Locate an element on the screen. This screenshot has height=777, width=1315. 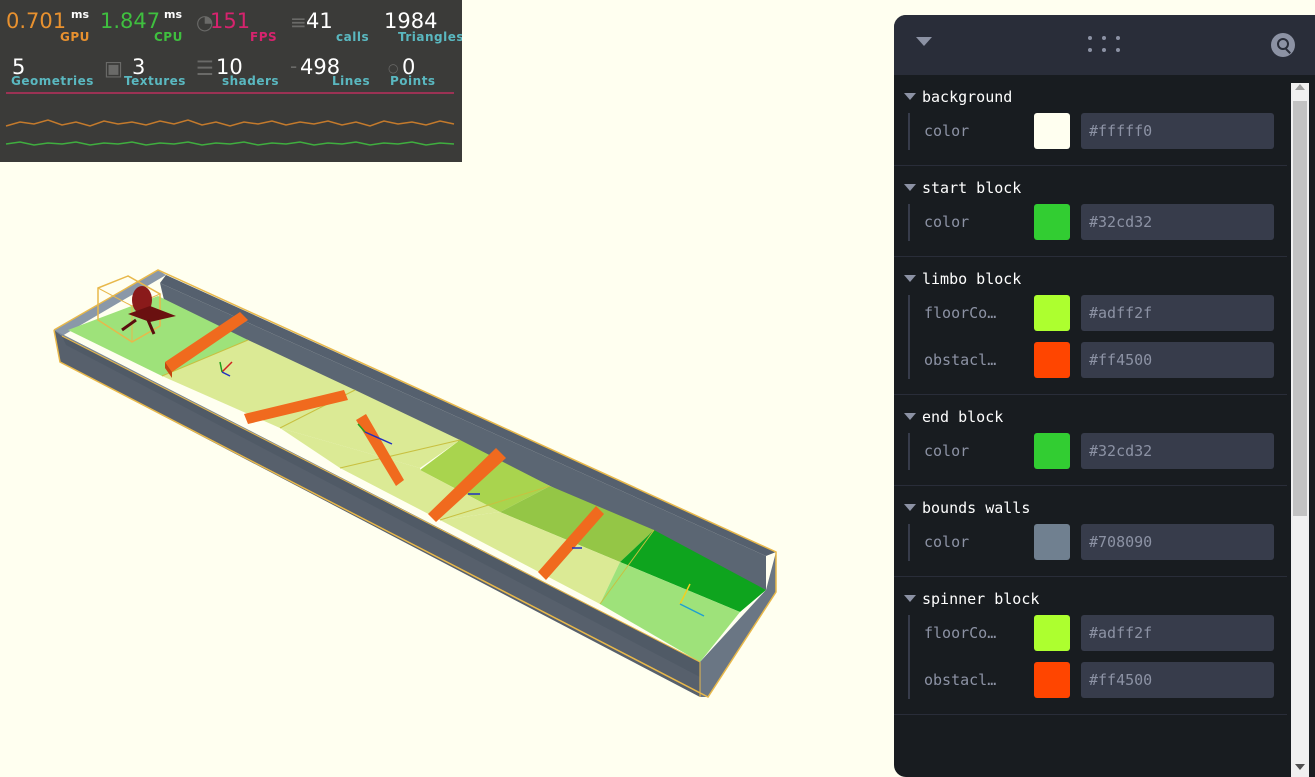
color-input: #fffff0 is located at coordinates (1177, 131).